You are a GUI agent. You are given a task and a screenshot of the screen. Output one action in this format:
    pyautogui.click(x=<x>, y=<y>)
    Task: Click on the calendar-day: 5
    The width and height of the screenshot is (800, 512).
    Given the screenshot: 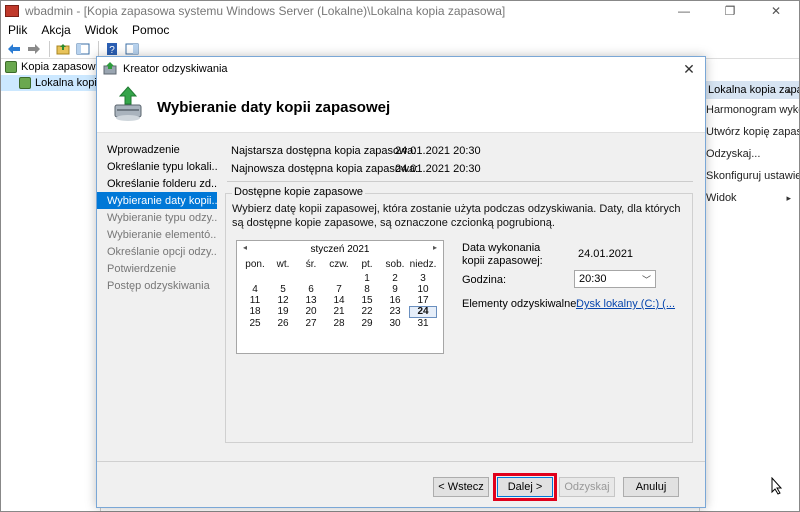 What is the action you would take?
    pyautogui.click(x=283, y=289)
    